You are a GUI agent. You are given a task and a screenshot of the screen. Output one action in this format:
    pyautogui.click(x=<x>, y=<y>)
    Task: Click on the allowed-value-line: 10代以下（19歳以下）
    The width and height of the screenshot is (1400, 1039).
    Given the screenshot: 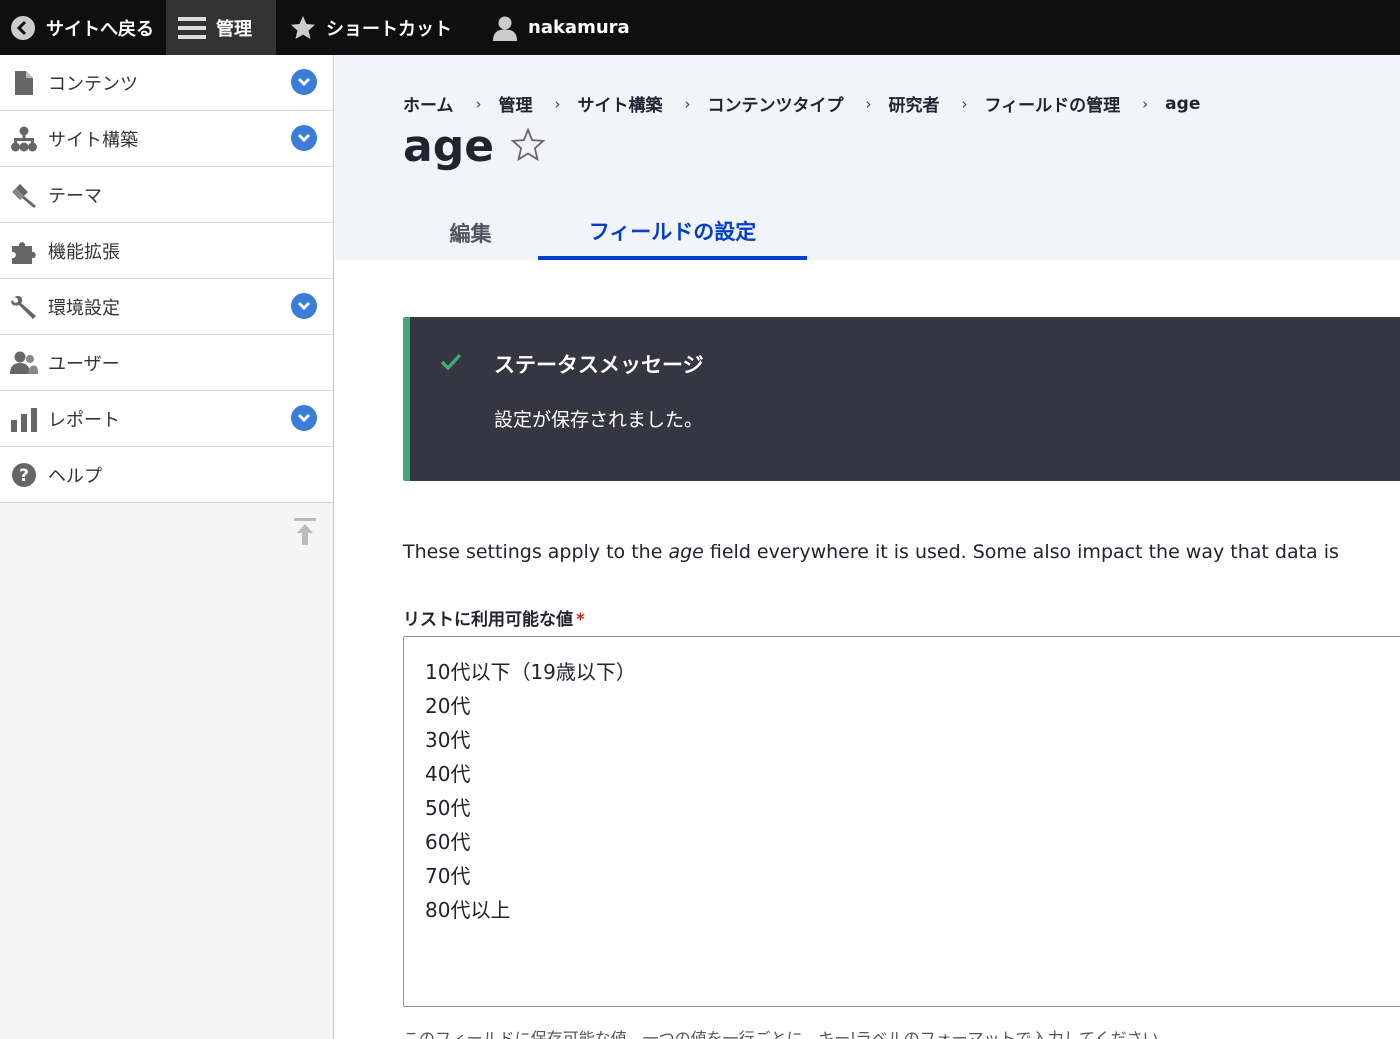 What is the action you would take?
    pyautogui.click(x=530, y=672)
    